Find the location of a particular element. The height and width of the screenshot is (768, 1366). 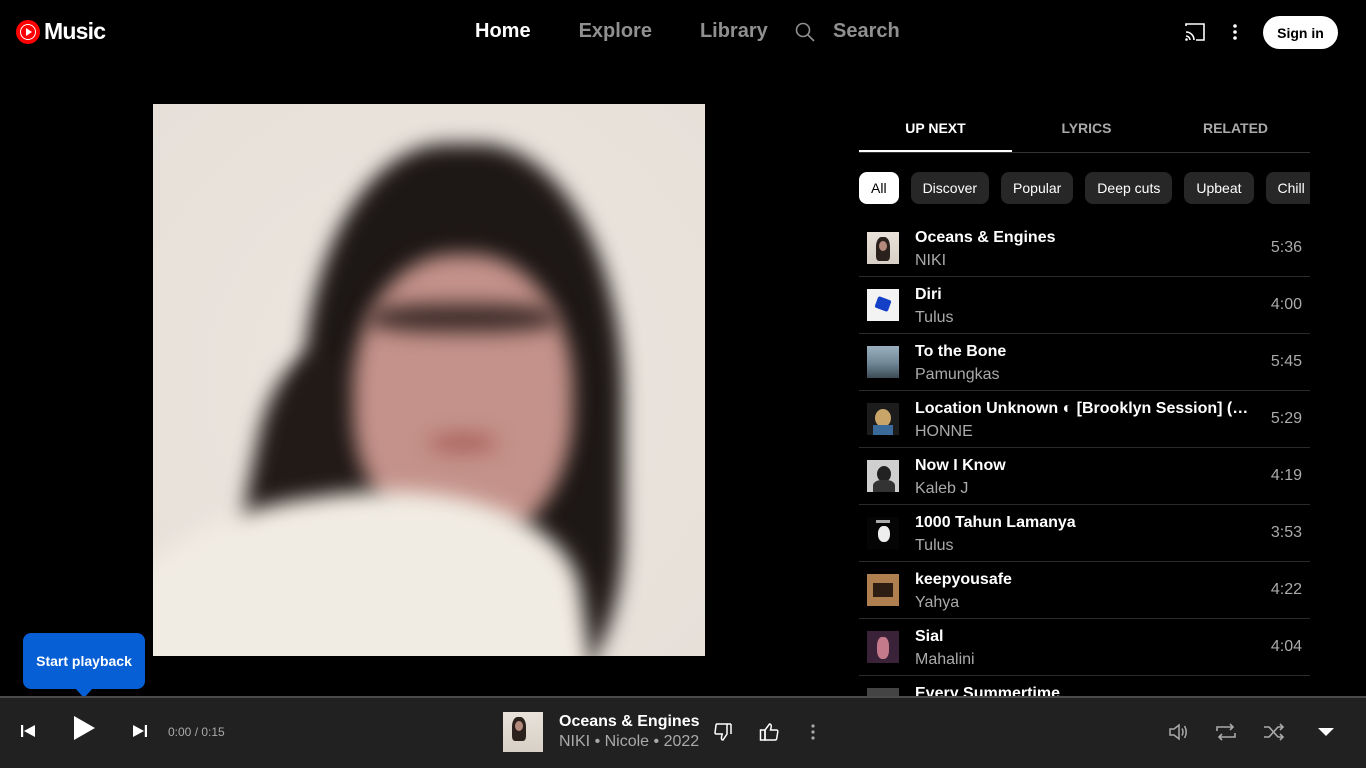

track-artist: Mahalini is located at coordinates (945, 659).